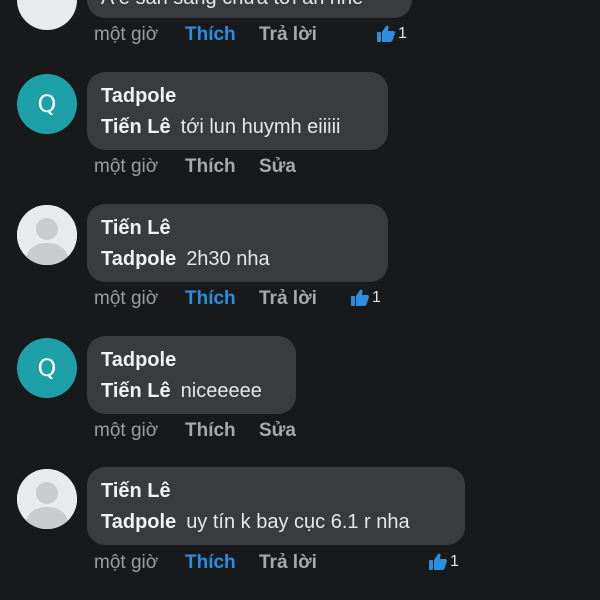  I want to click on comment-body: tới lun huymh eiiiii, so click(260, 127).